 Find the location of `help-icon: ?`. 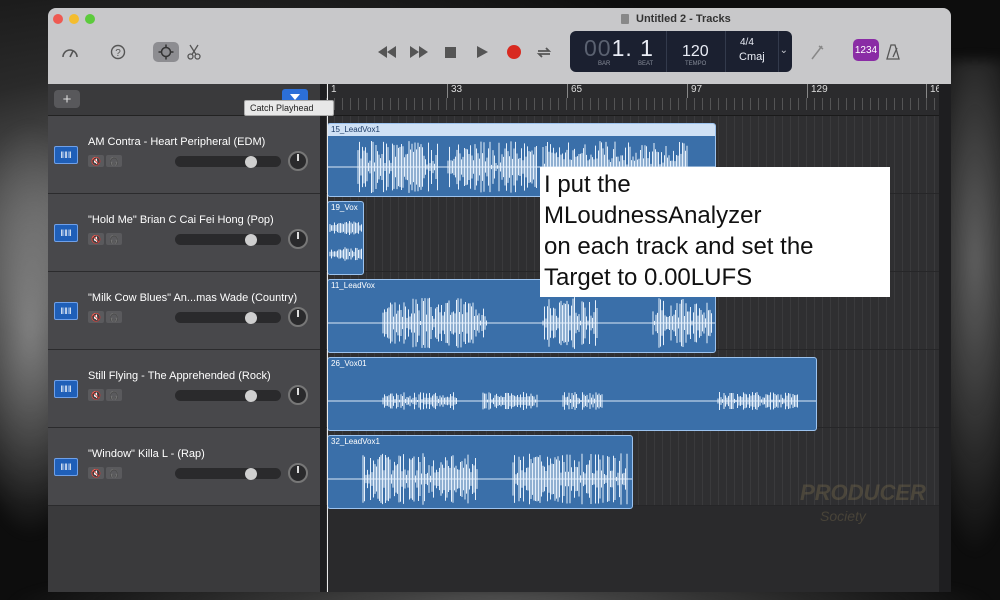

help-icon: ? is located at coordinates (118, 52).